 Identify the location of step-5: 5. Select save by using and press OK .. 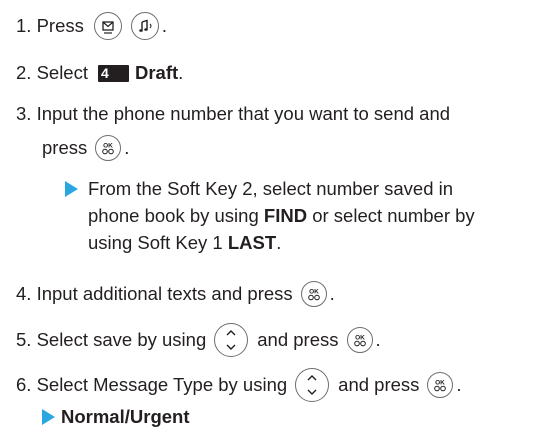
(198, 340).